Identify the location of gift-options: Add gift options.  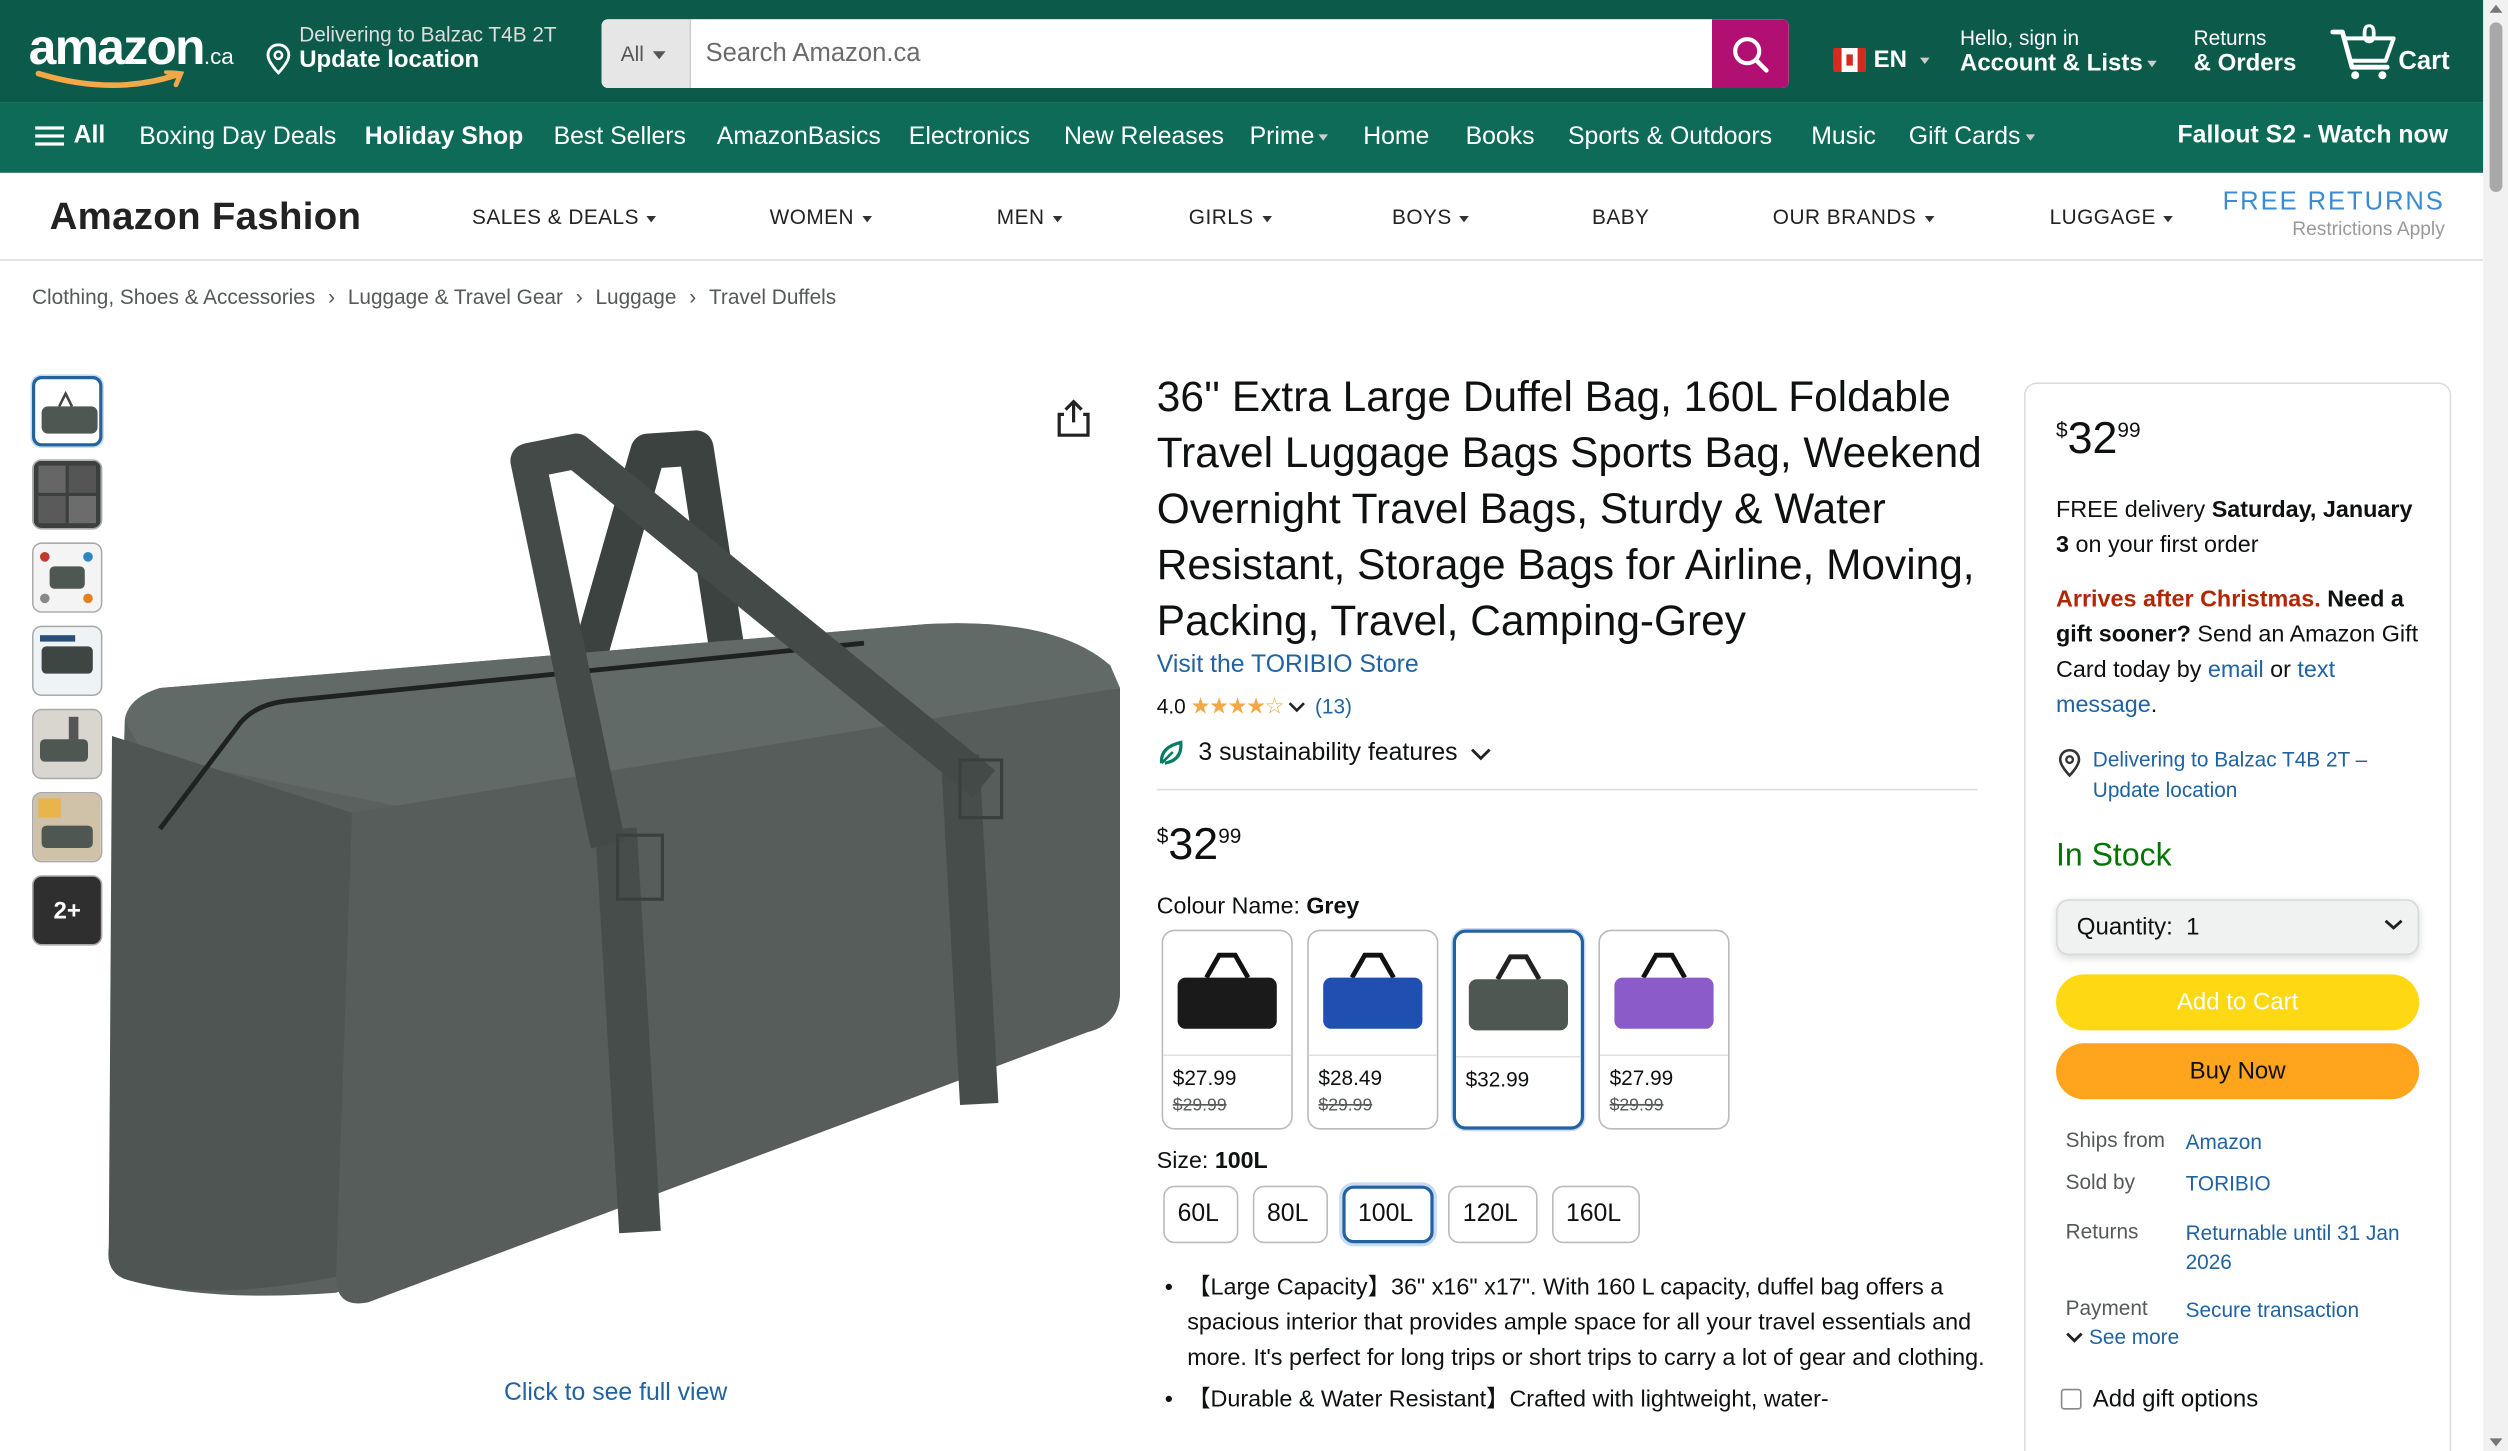
(2159, 1399).